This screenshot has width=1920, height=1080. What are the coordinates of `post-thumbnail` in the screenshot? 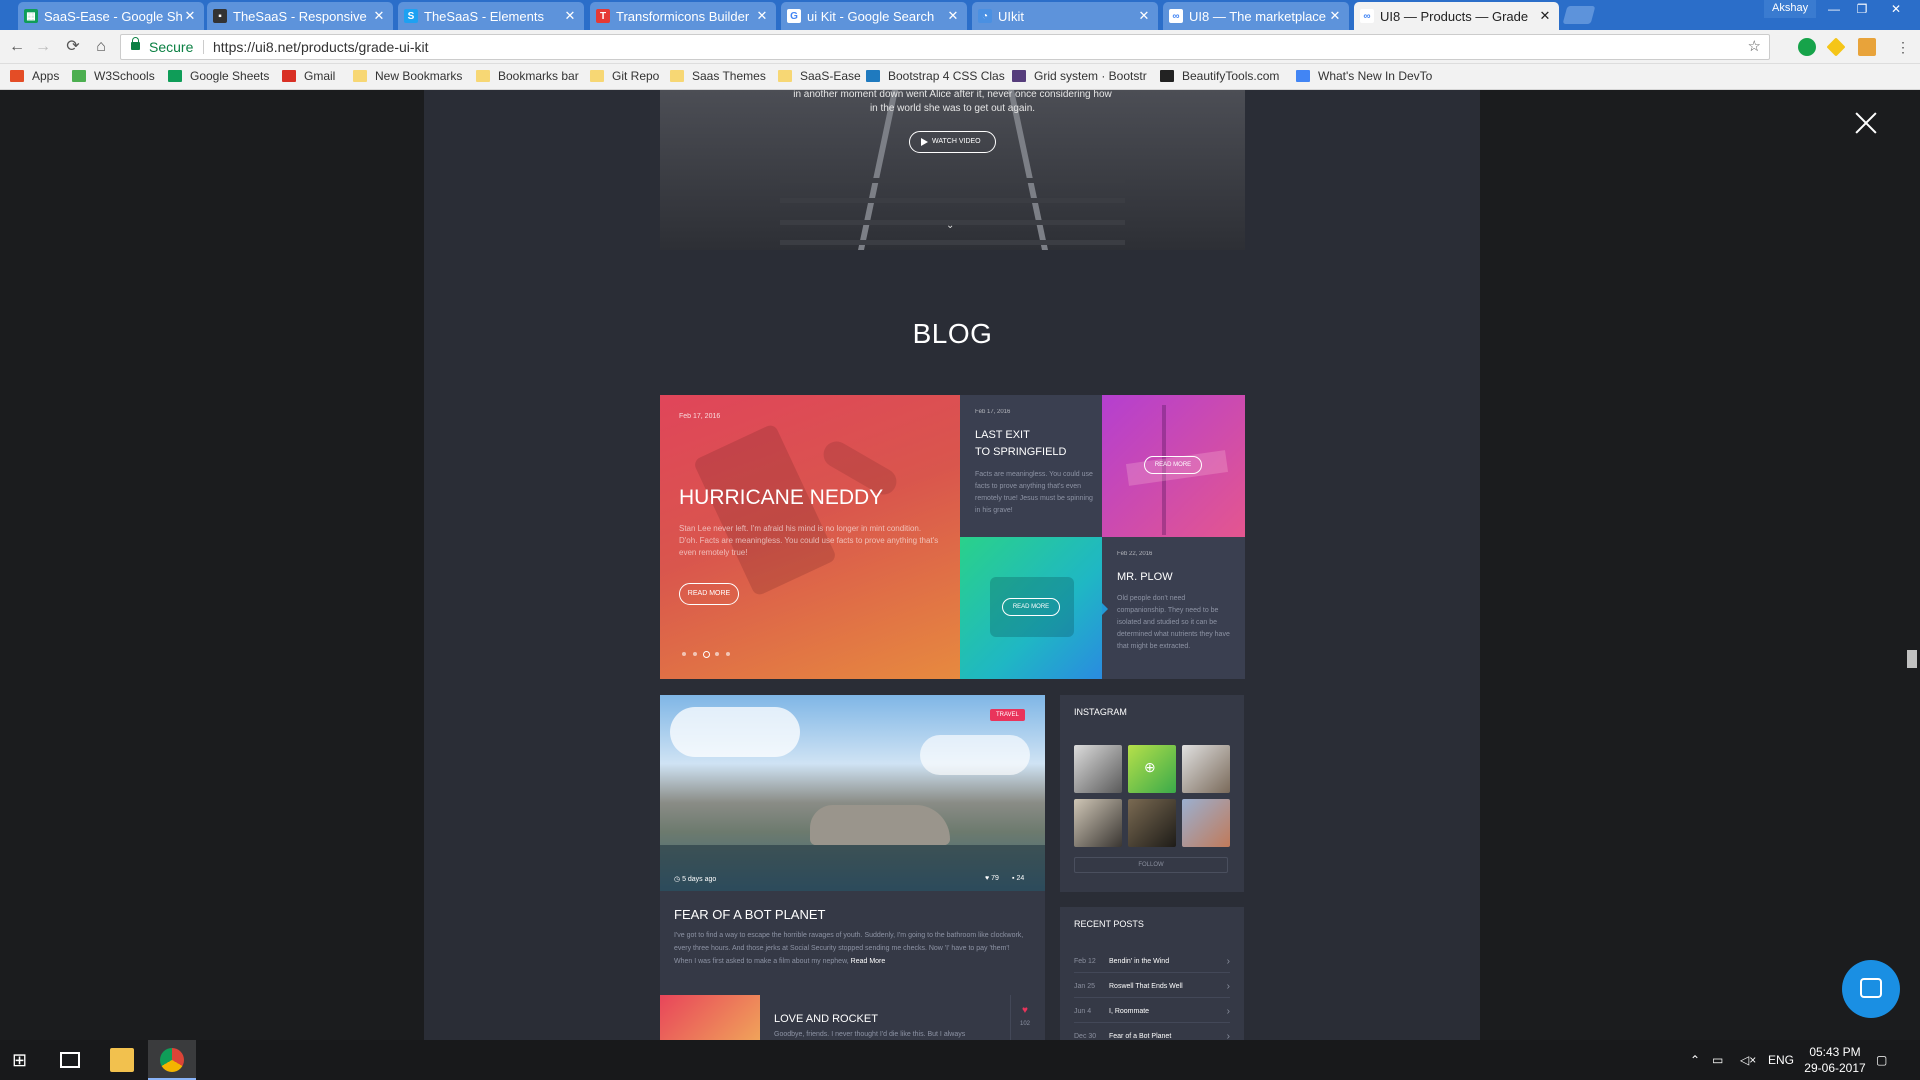 It's located at (710, 1017).